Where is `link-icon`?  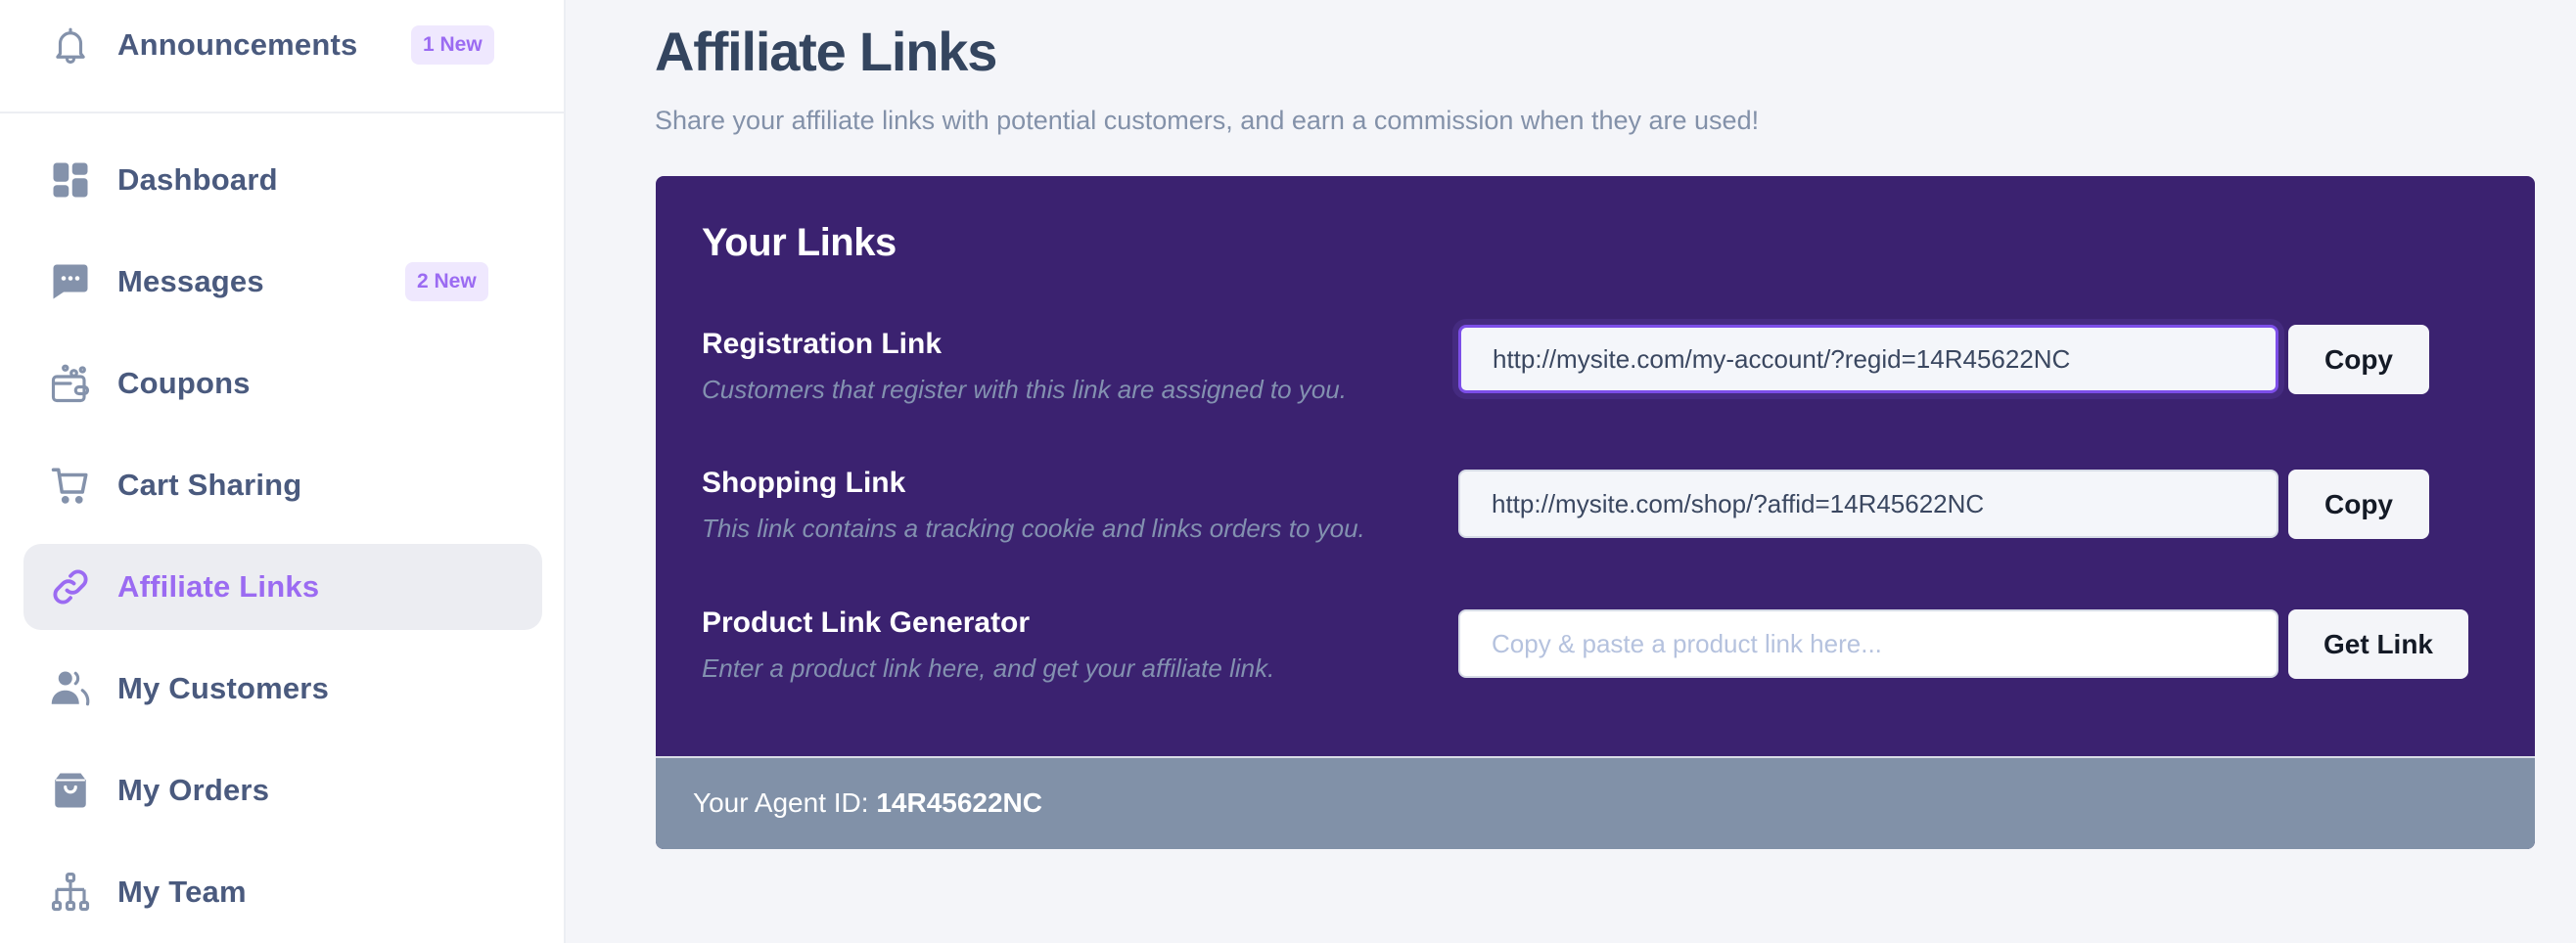
link-icon is located at coordinates (71, 586).